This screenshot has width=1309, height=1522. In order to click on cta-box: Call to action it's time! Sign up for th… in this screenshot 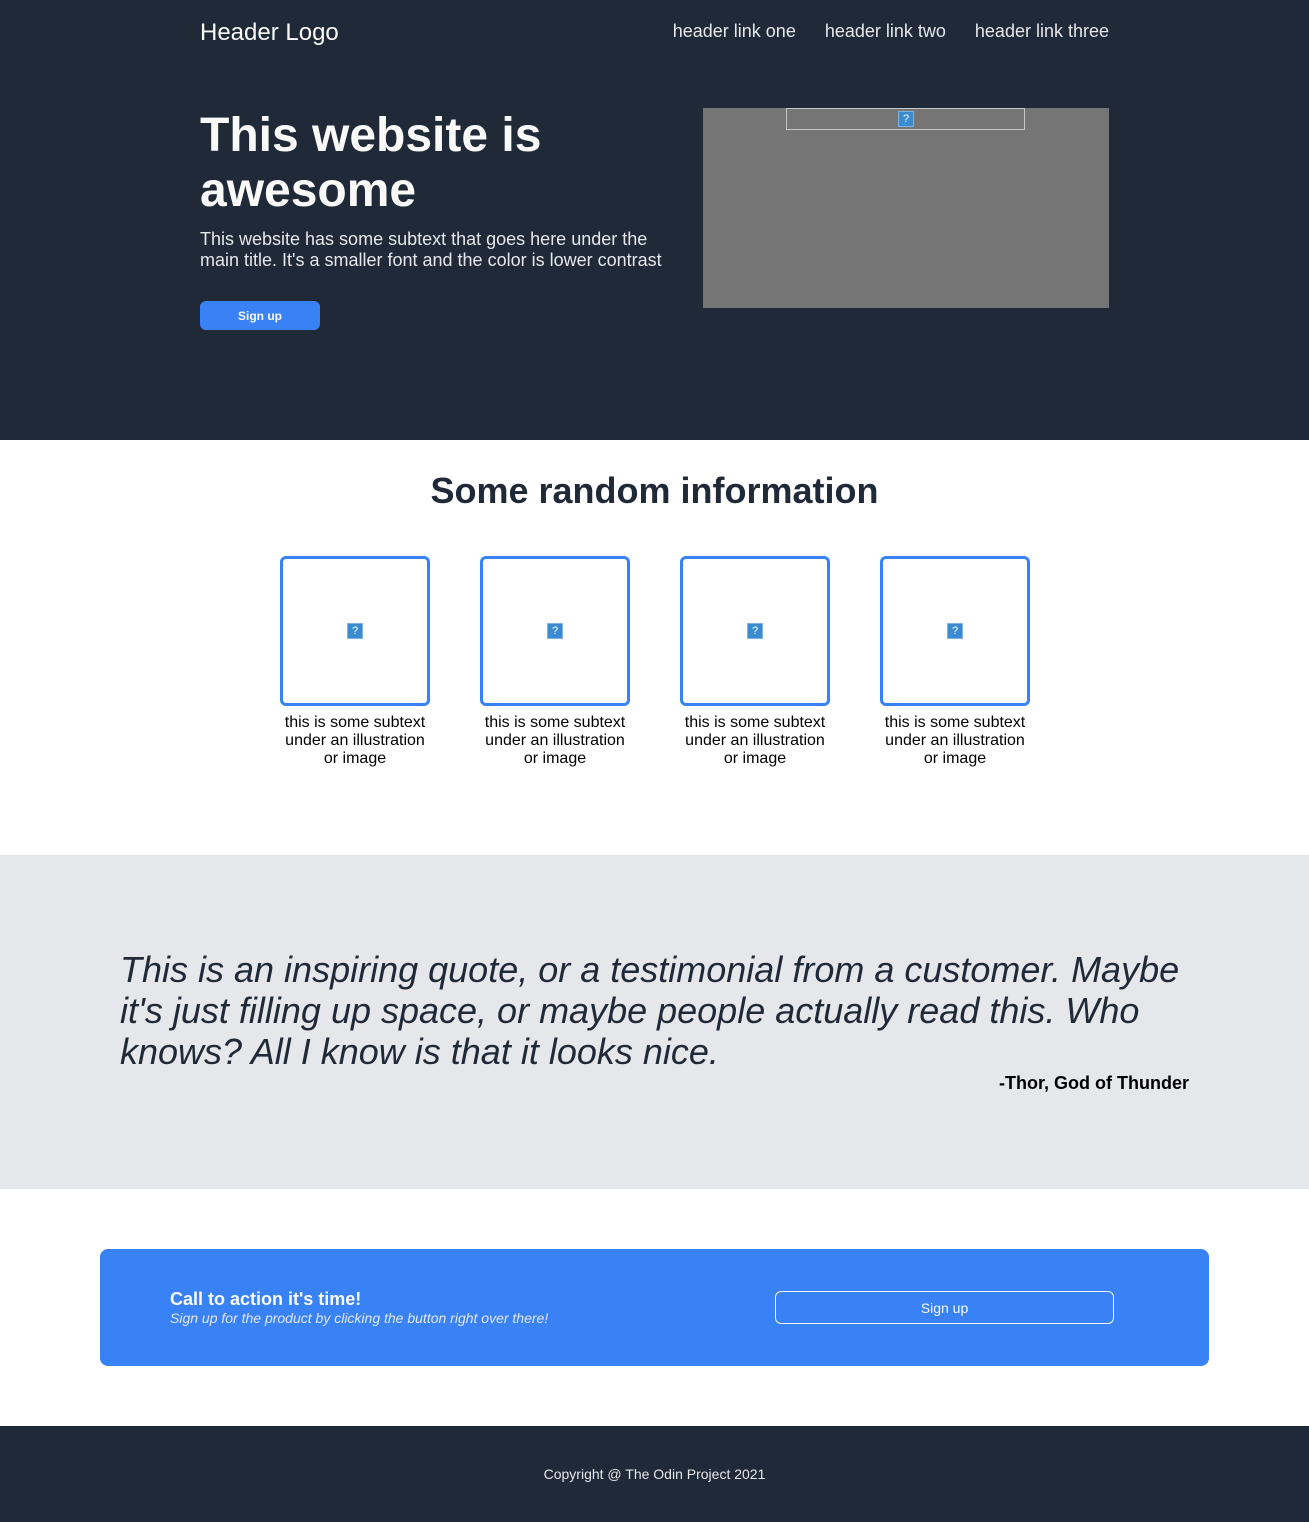, I will do `click(654, 1307)`.